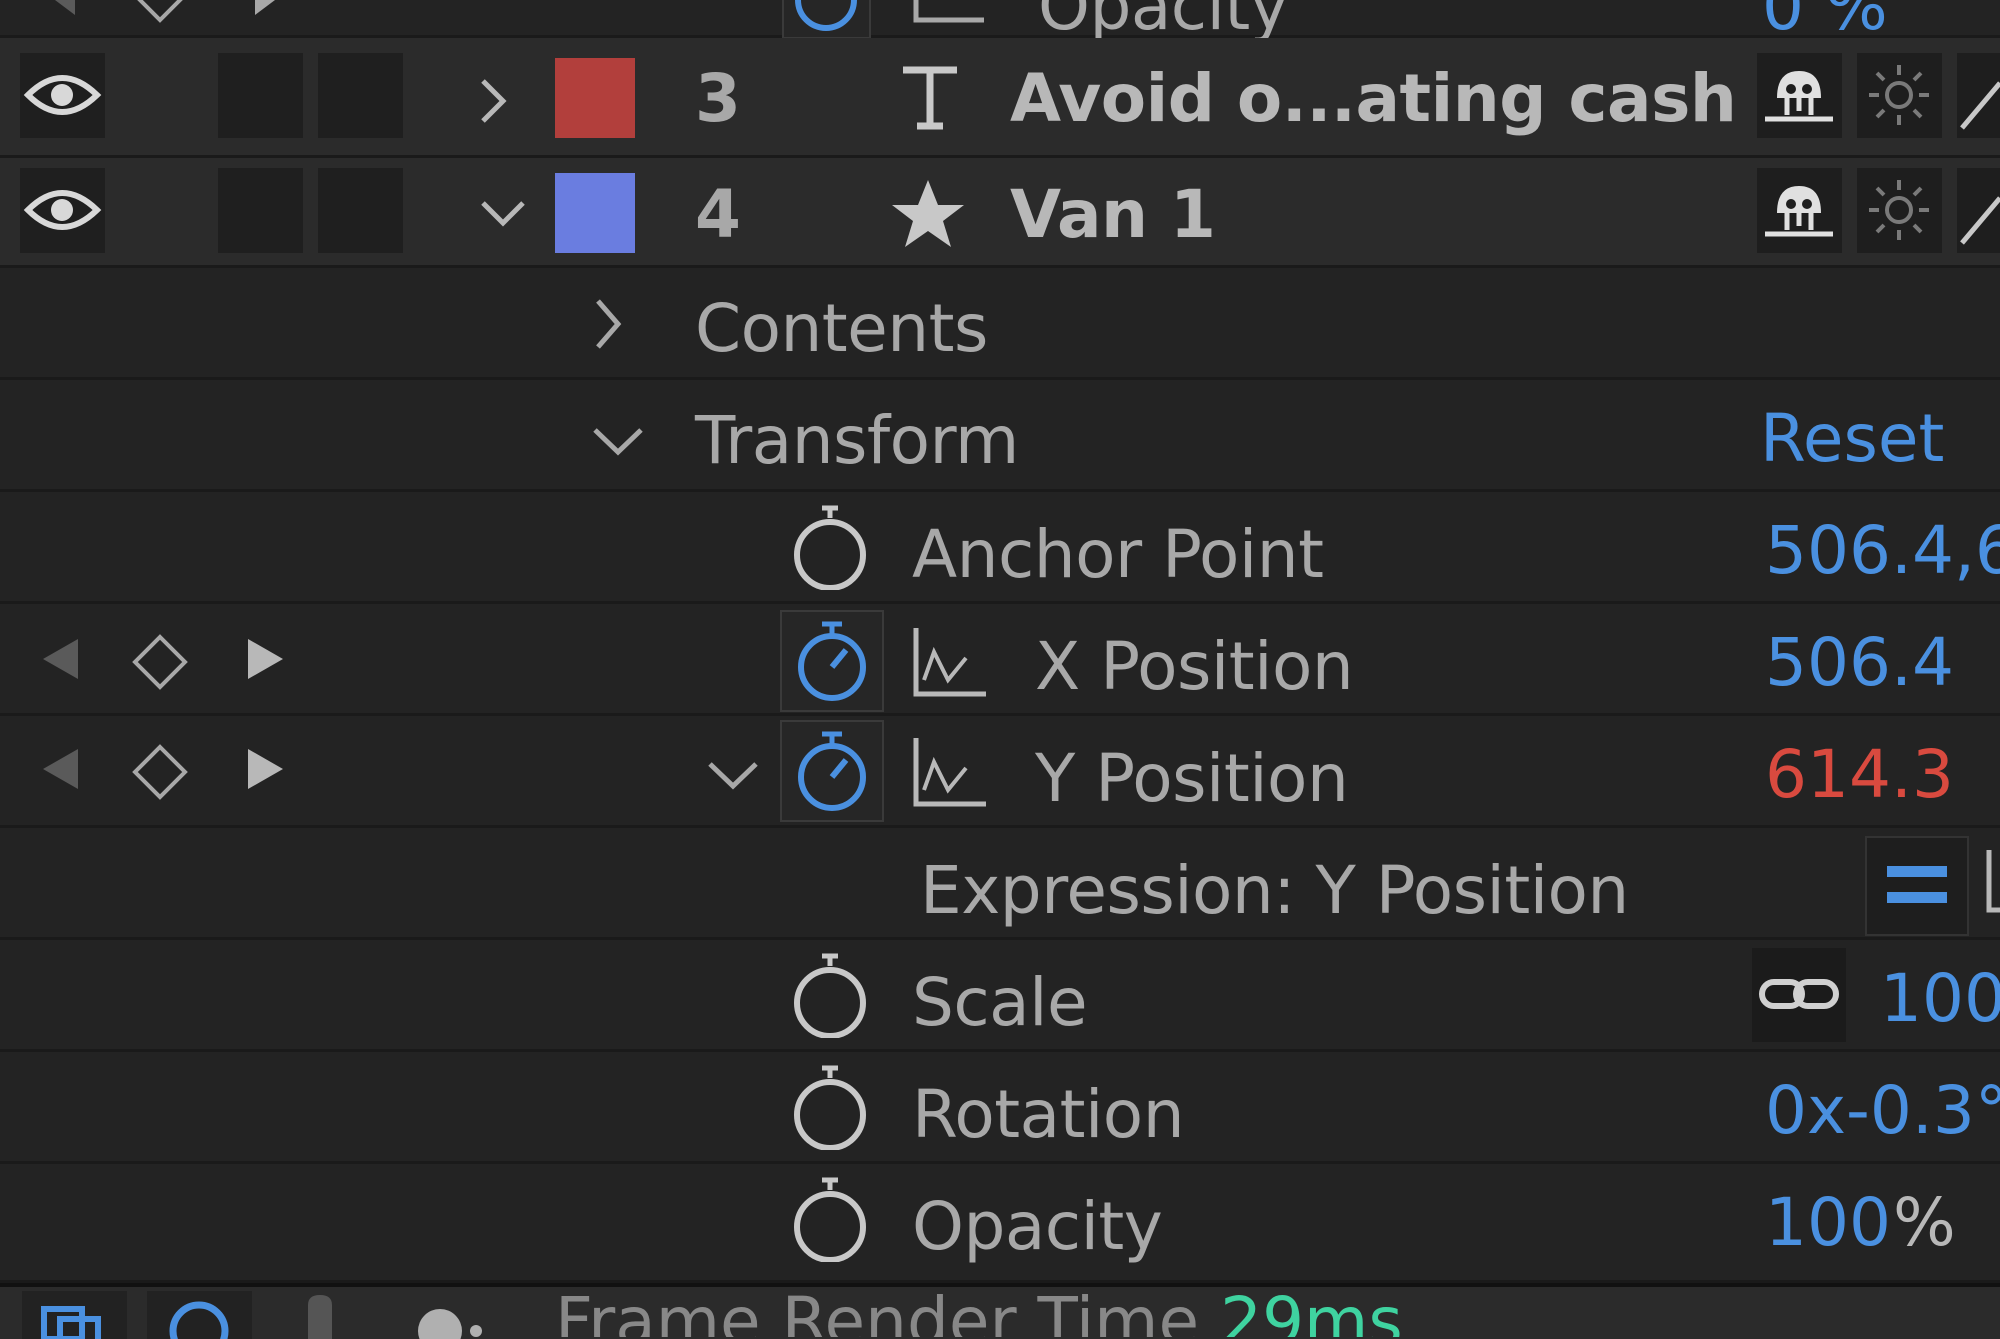 The image size is (2000, 1339). I want to click on property-value-rotation: 0x-0.3°, so click(1882, 1110).